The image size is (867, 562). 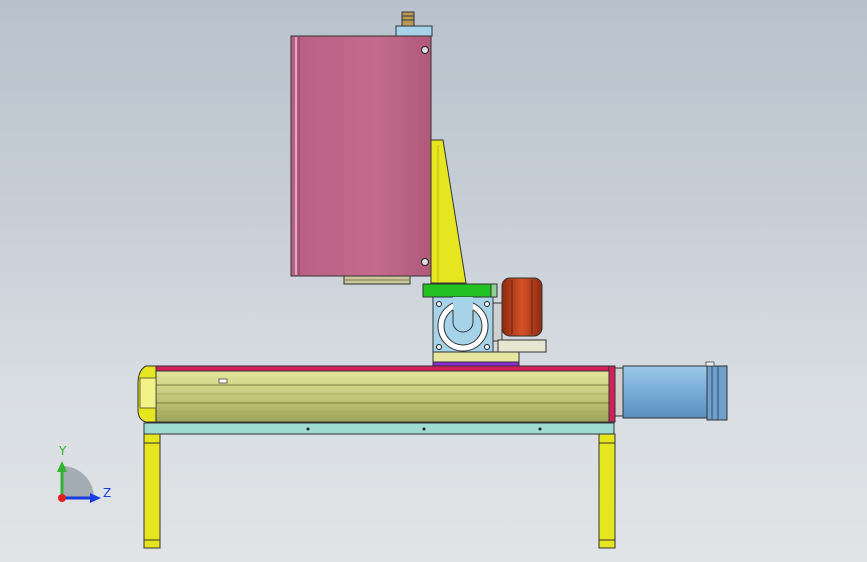 What do you see at coordinates (448, 211) in the screenshot?
I see `support-bracket` at bounding box center [448, 211].